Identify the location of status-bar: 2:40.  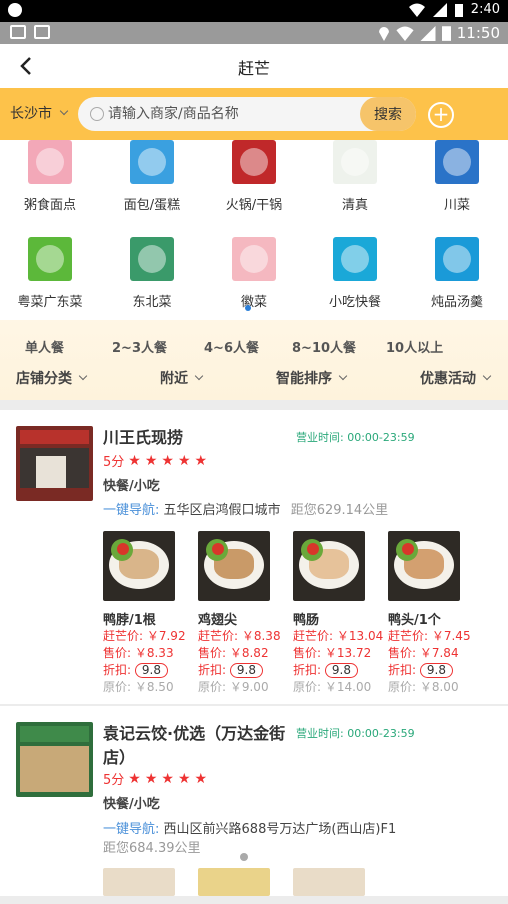
(254, 11).